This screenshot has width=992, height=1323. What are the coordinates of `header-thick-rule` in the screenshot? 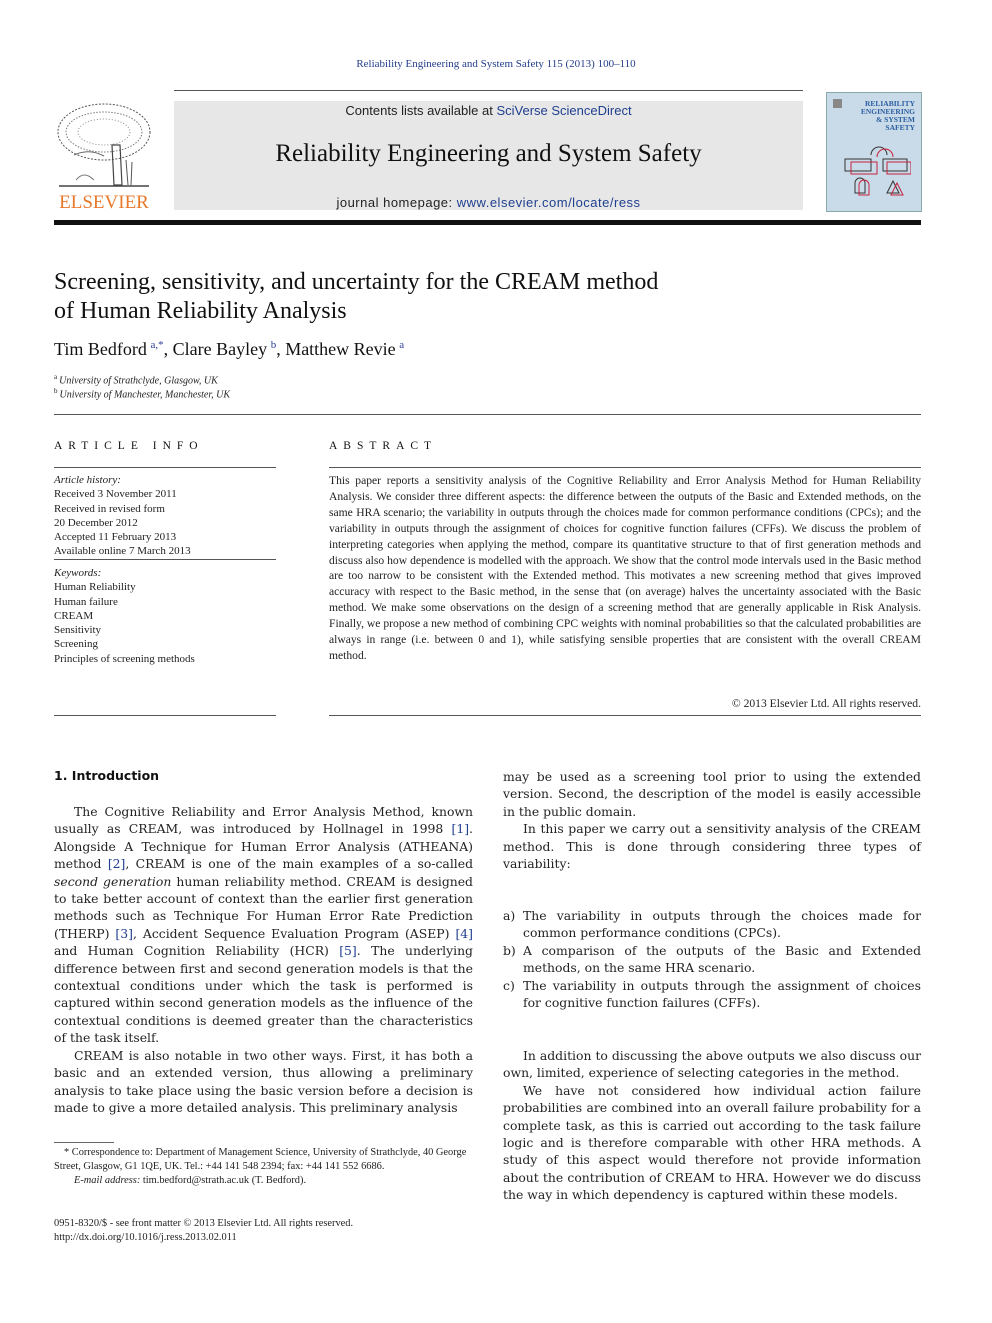 It's located at (487, 222).